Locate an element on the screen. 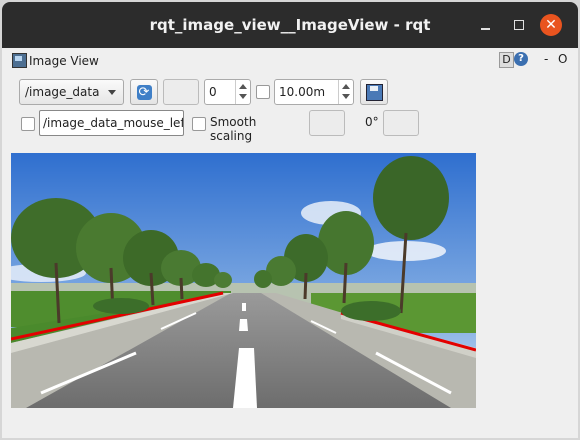 The image size is (580, 440). refresh-button: ⟳ is located at coordinates (144, 92).